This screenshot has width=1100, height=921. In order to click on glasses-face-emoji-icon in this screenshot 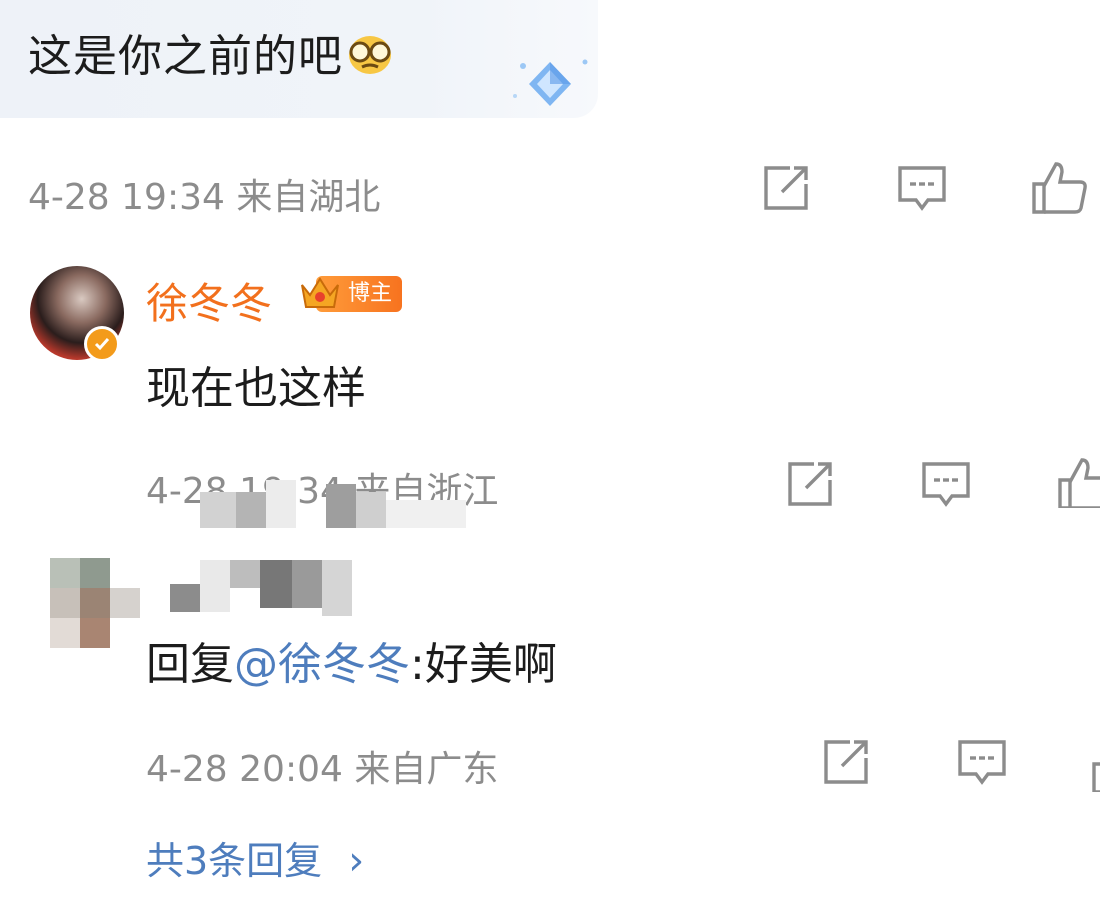, I will do `click(370, 59)`.